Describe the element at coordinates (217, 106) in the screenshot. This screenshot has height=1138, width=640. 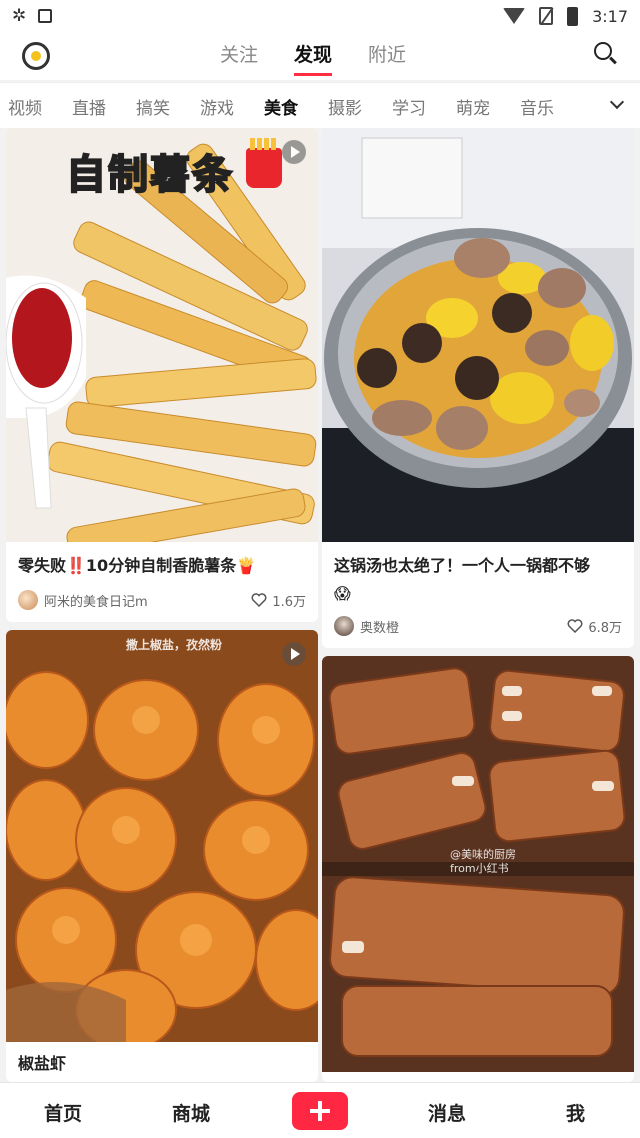
I see `category-games: 游戏` at that location.